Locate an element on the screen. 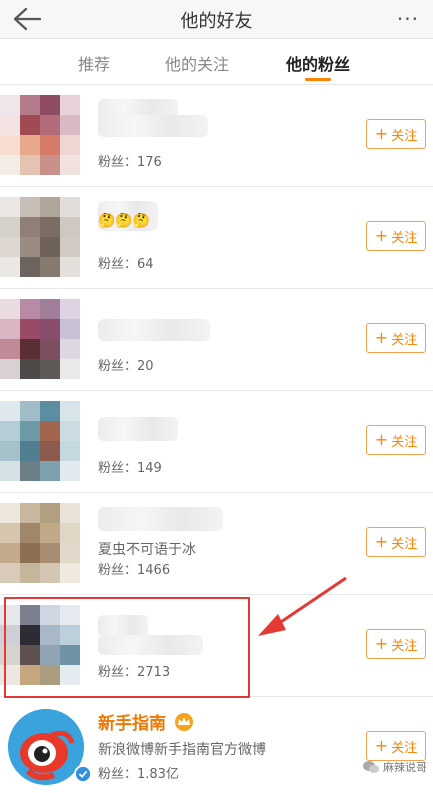 The image size is (433, 793). wechat-icon is located at coordinates (371, 767).